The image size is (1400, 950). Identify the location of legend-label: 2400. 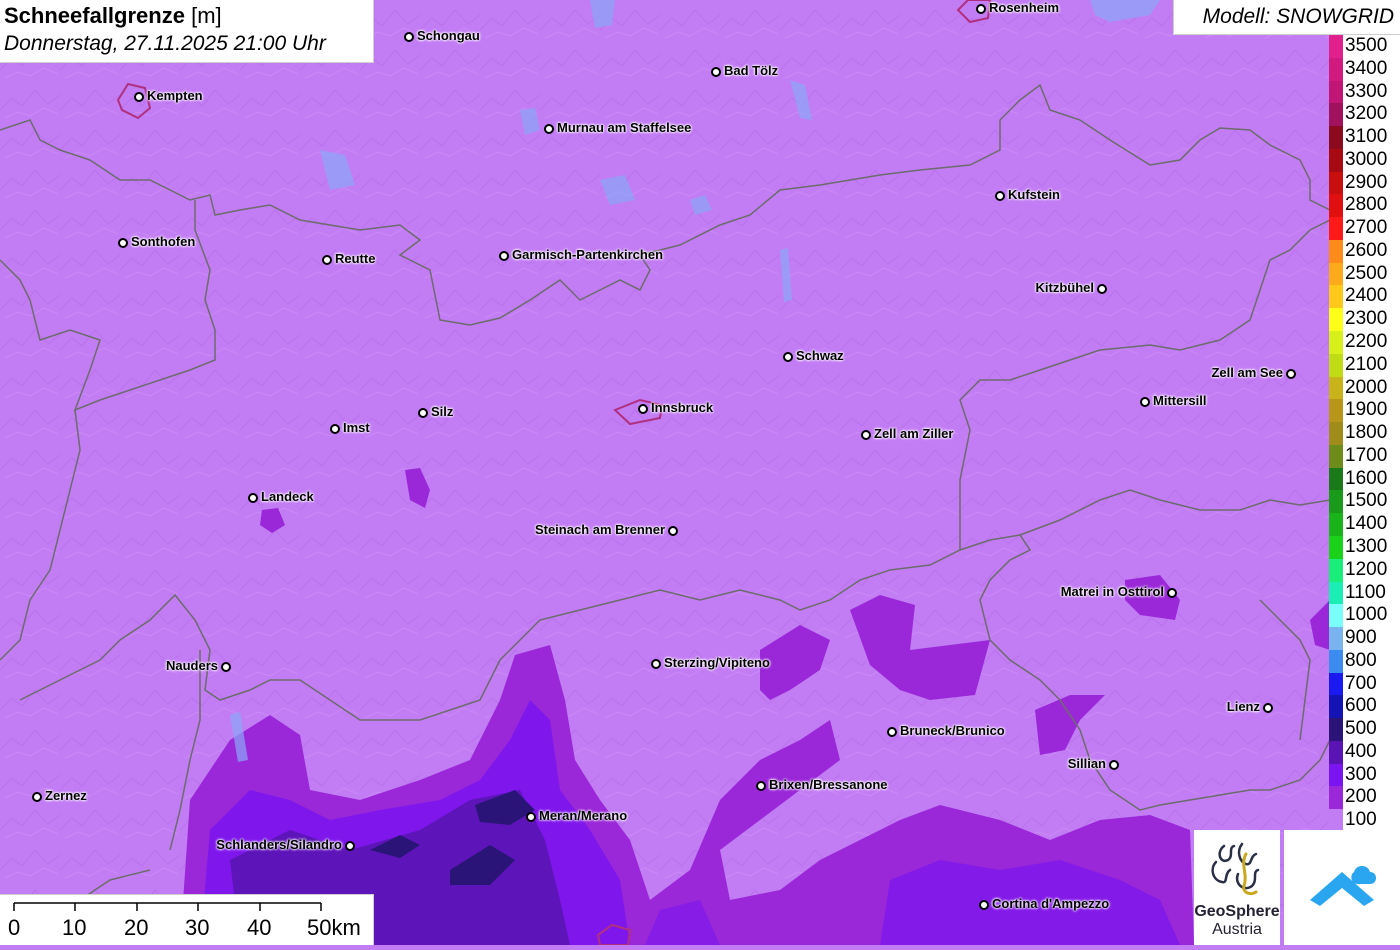
(1371, 297).